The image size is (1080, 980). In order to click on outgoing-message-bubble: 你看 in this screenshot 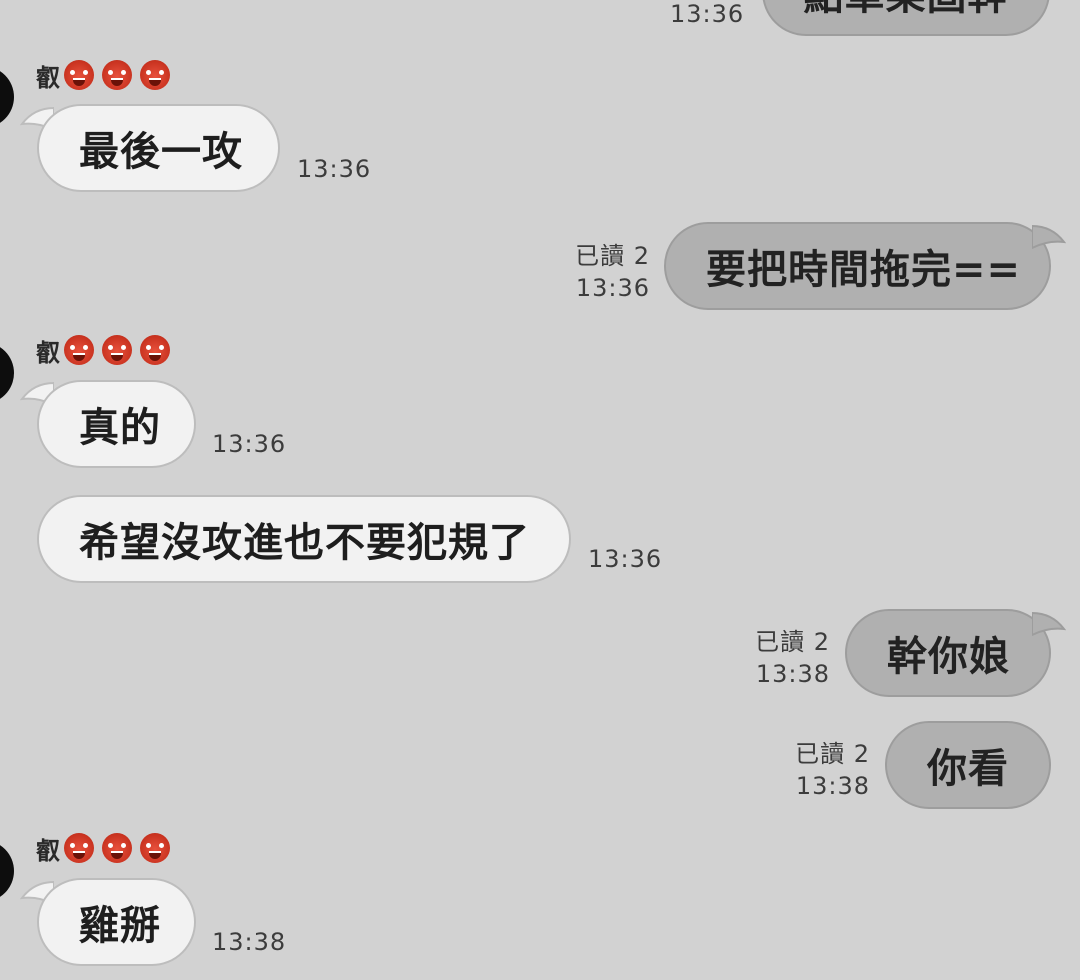, I will do `click(968, 765)`.